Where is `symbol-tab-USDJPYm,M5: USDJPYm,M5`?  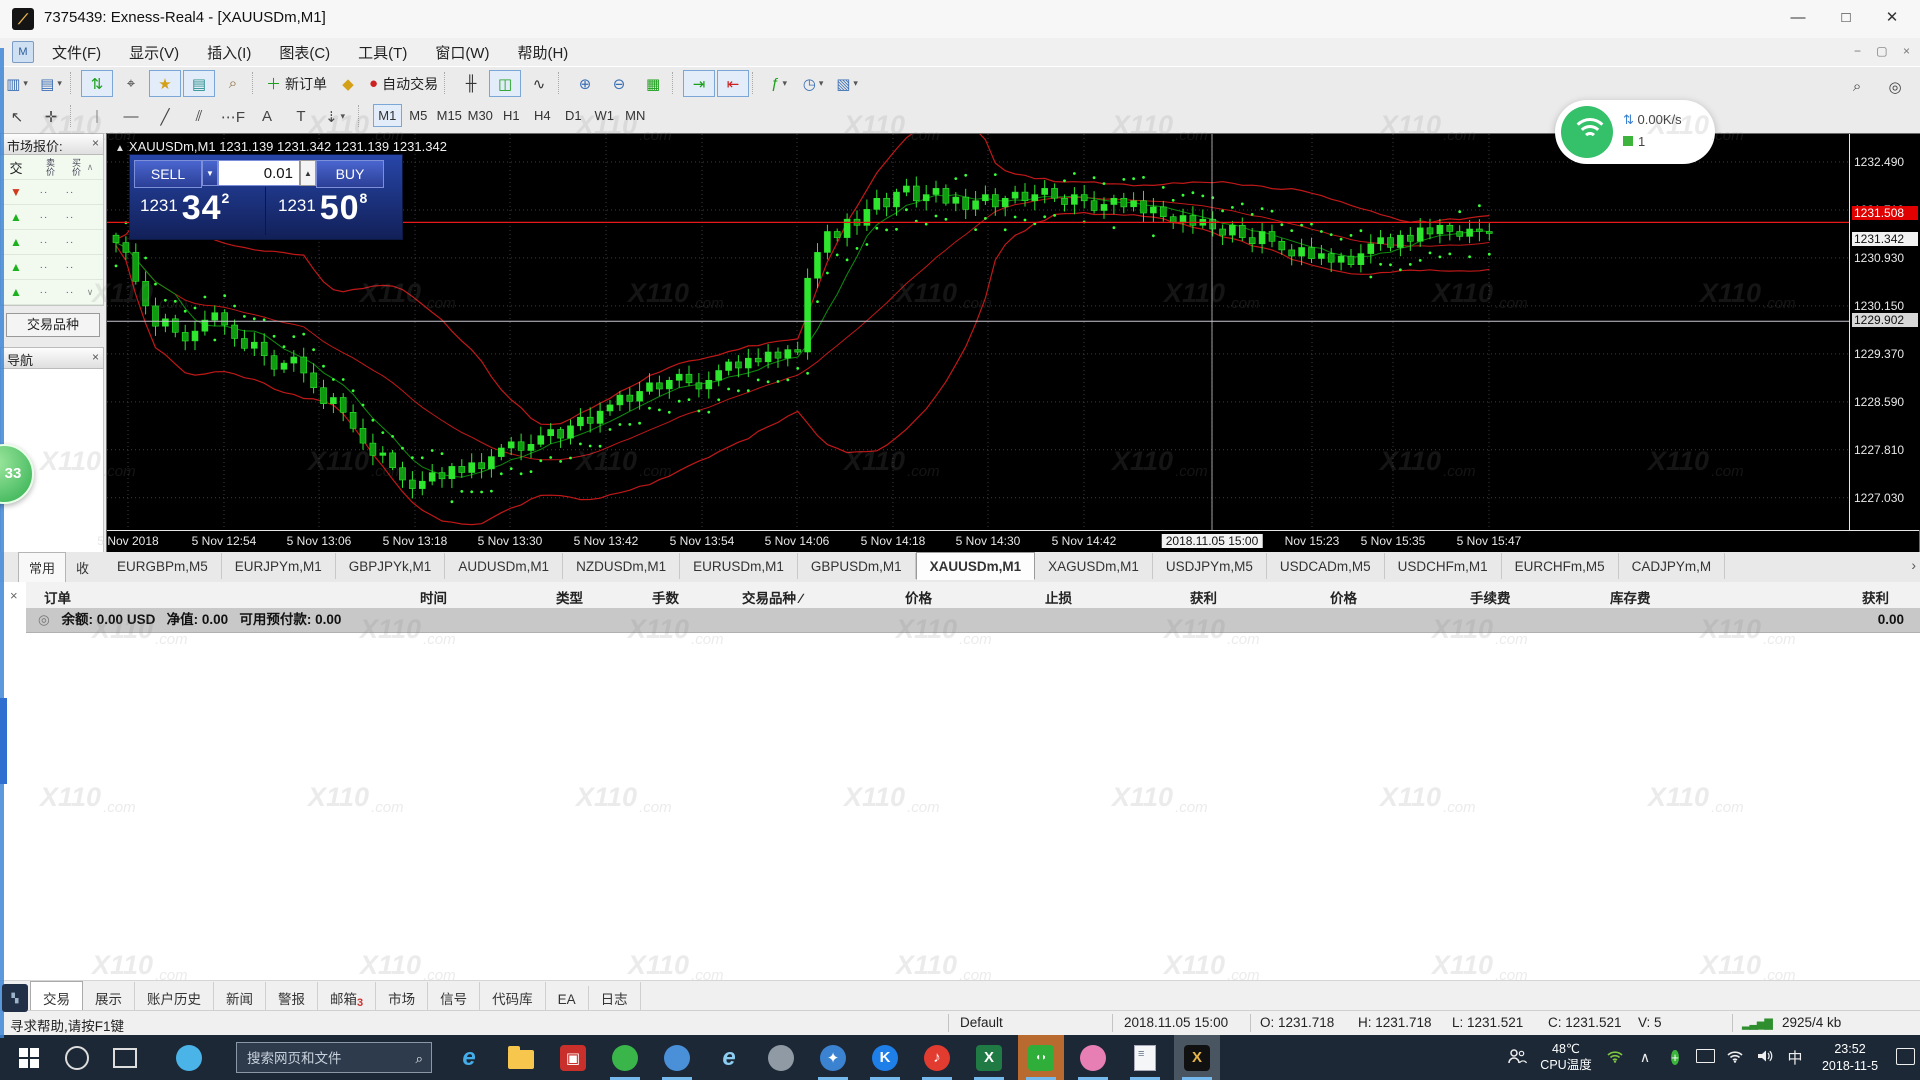 symbol-tab-USDJPYm,M5: USDJPYm,M5 is located at coordinates (1210, 566).